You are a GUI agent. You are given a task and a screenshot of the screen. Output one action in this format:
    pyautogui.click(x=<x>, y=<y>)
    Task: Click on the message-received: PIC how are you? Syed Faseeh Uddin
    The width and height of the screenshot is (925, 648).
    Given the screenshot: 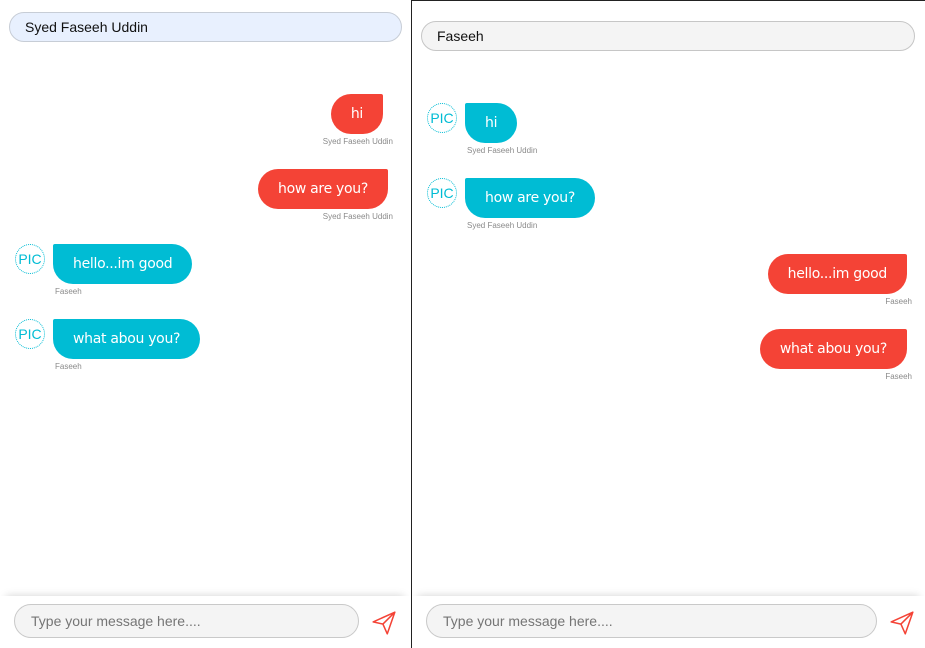 What is the action you would take?
    pyautogui.click(x=511, y=204)
    